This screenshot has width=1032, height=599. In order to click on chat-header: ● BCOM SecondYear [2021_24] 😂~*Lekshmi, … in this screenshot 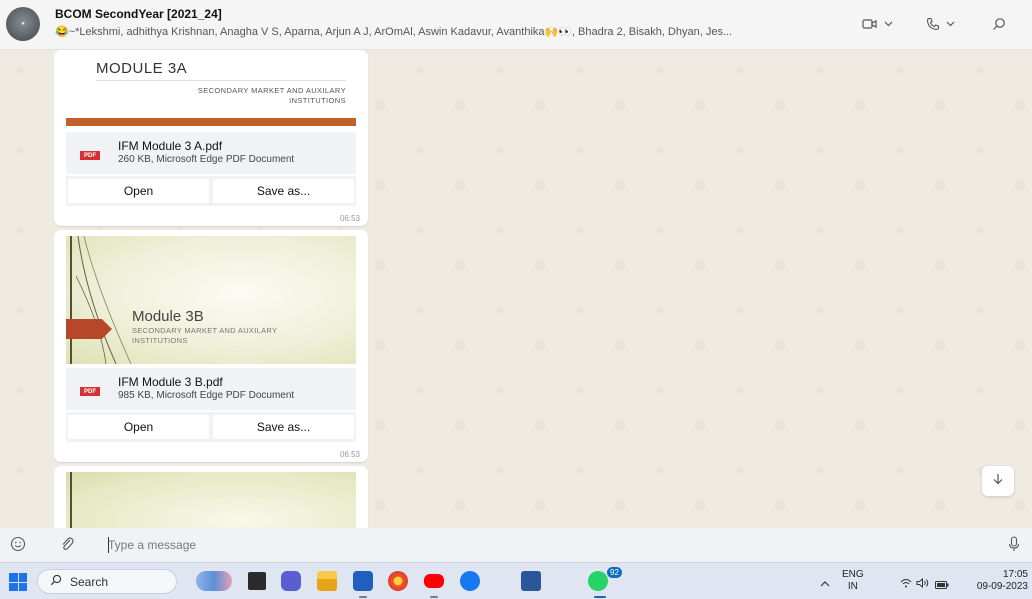, I will do `click(516, 25)`.